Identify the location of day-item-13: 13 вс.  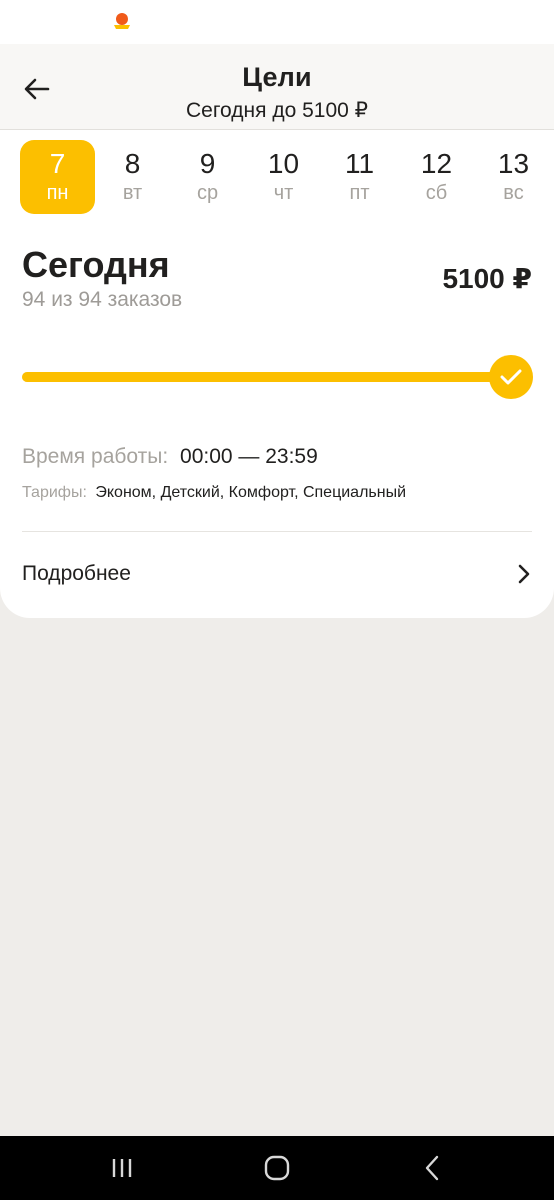
(513, 177).